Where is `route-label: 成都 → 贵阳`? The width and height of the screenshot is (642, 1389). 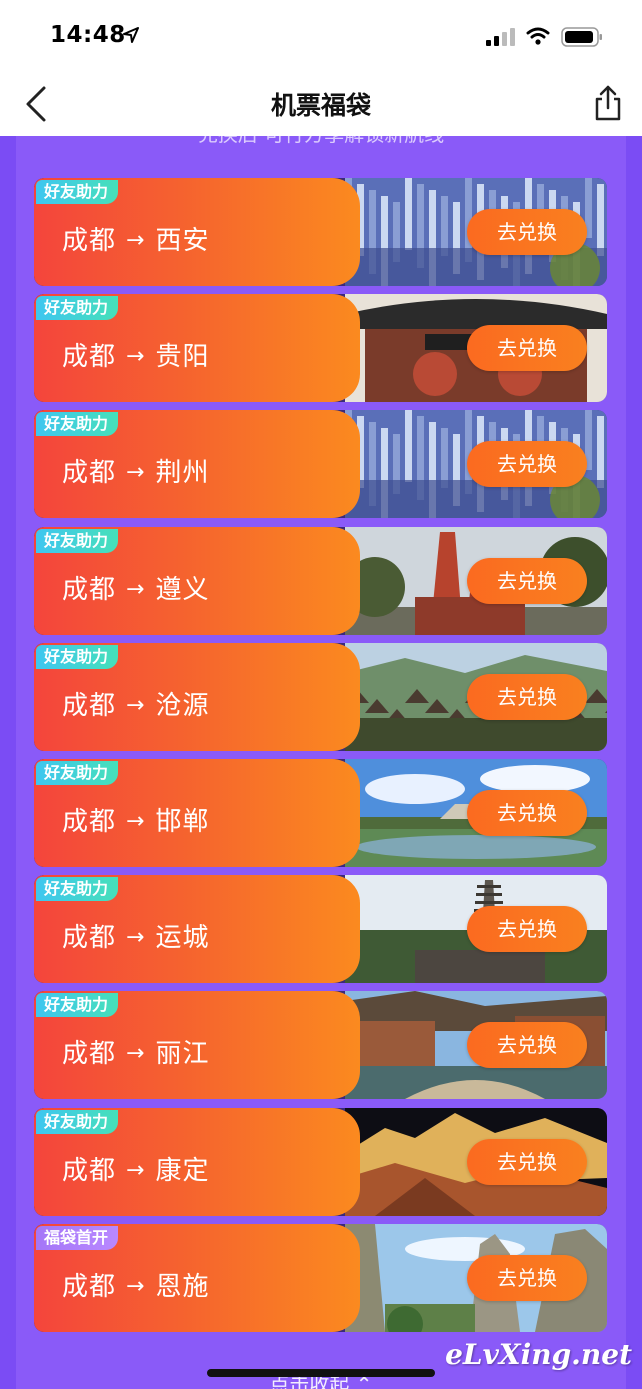
route-label: 成都 → 贵阳 is located at coordinates (135, 354).